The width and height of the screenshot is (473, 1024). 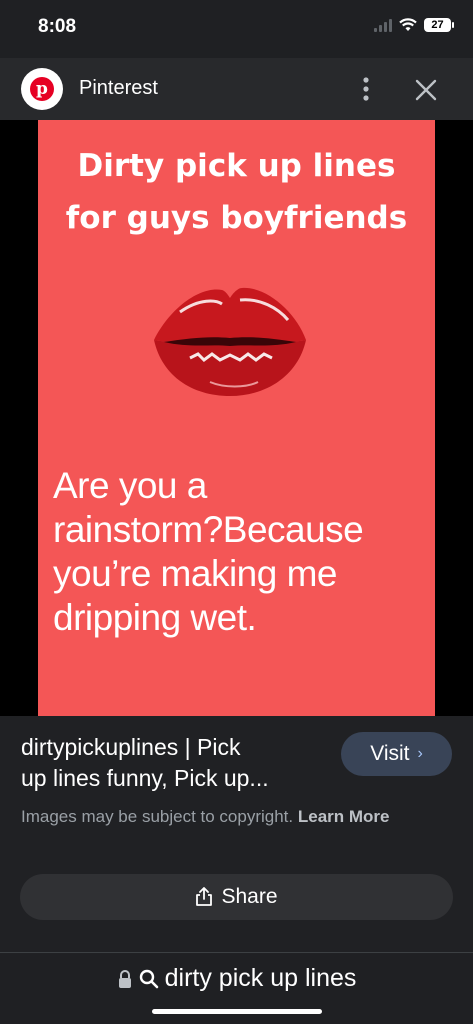 What do you see at coordinates (236, 29) in the screenshot?
I see `status-bar: 8:08 27` at bounding box center [236, 29].